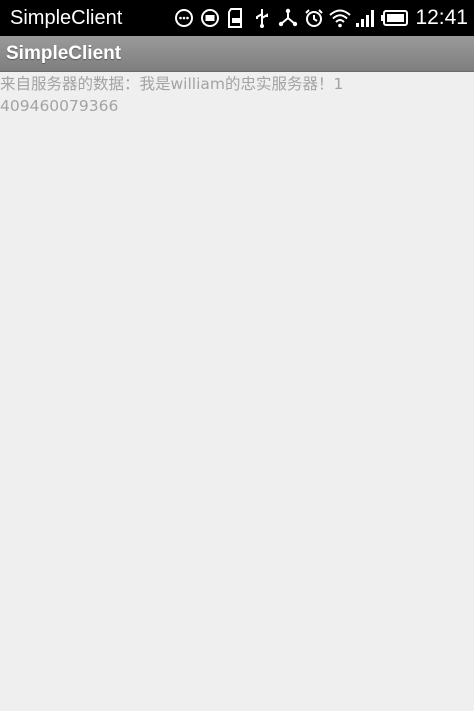  I want to click on status-bar-app-name: SimpleClient, so click(66, 17).